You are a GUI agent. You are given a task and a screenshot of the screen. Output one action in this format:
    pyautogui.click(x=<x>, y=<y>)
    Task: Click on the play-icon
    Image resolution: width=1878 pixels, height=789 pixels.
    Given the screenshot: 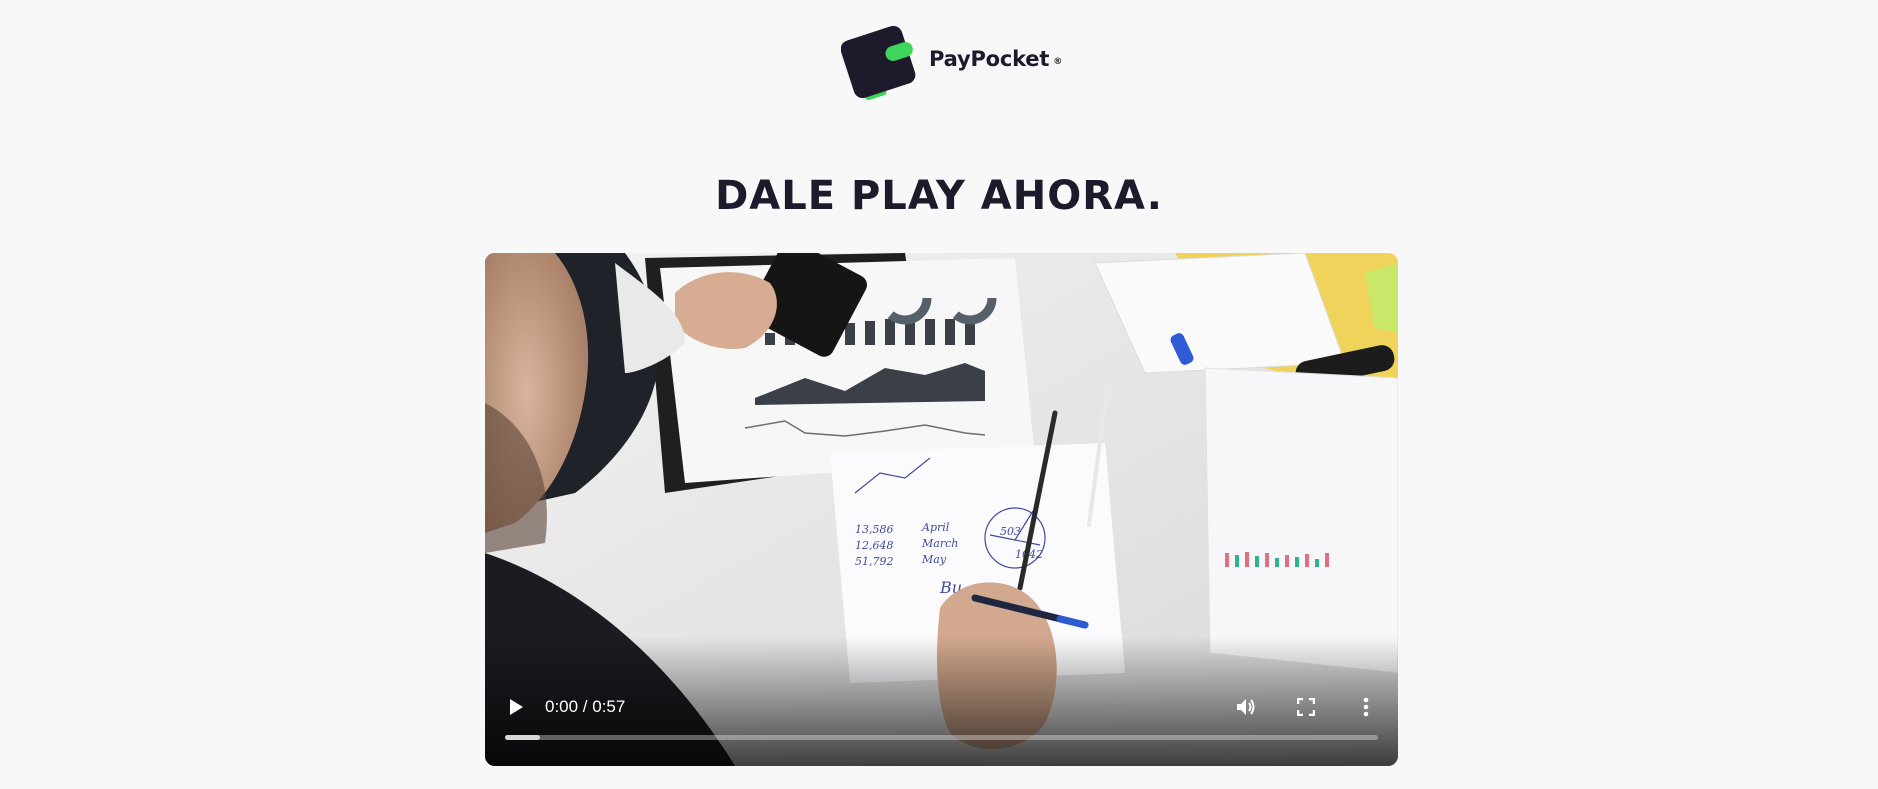 What is the action you would take?
    pyautogui.click(x=516, y=707)
    